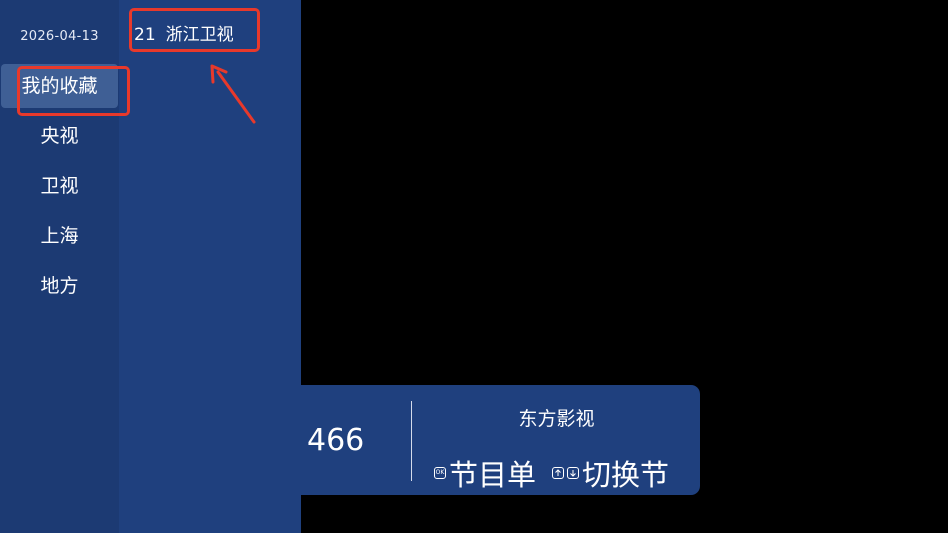 The width and height of the screenshot is (948, 533). I want to click on up-key-icon, so click(558, 473).